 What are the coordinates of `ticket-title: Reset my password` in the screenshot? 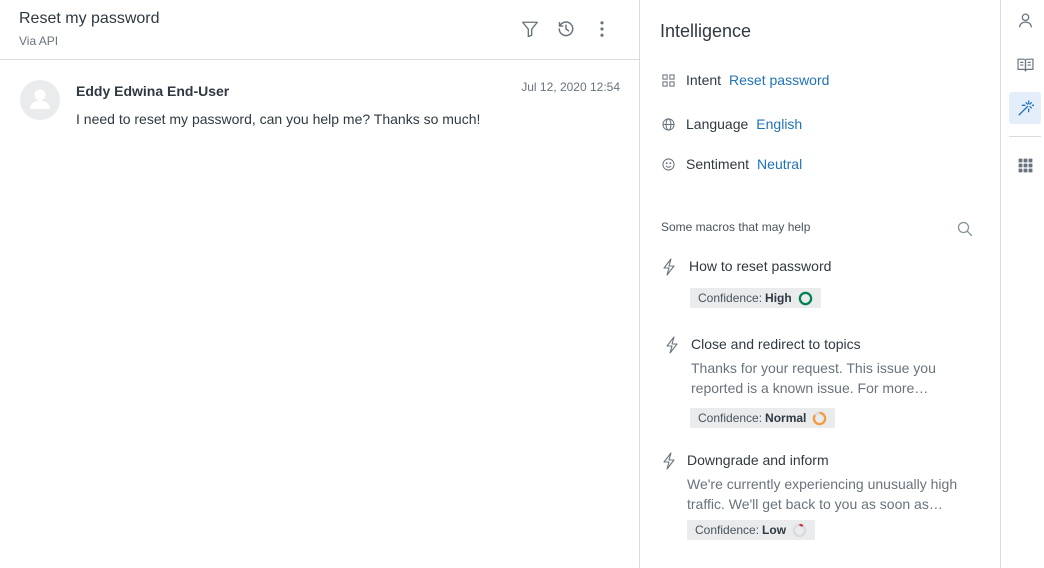 It's located at (89, 18).